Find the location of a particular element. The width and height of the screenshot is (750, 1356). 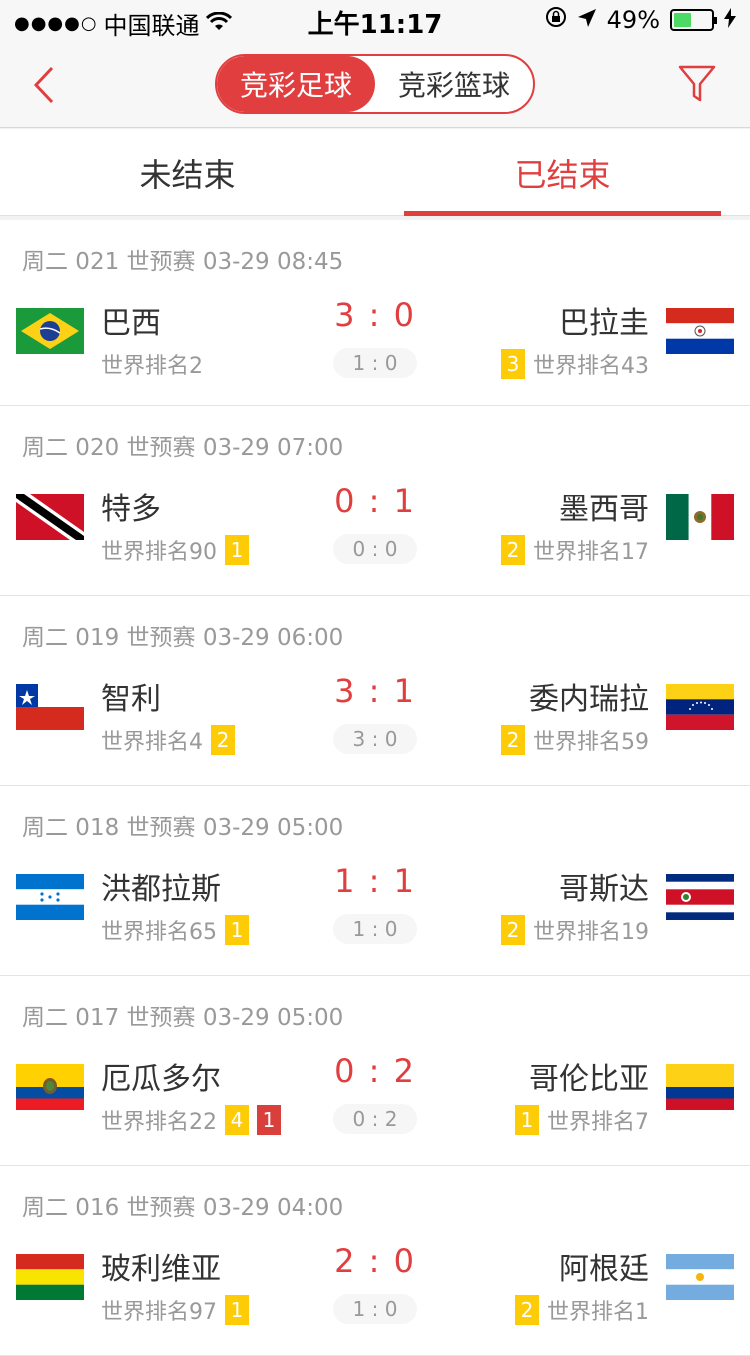

away-team-name: 哥伦比亚 is located at coordinates (589, 1079).